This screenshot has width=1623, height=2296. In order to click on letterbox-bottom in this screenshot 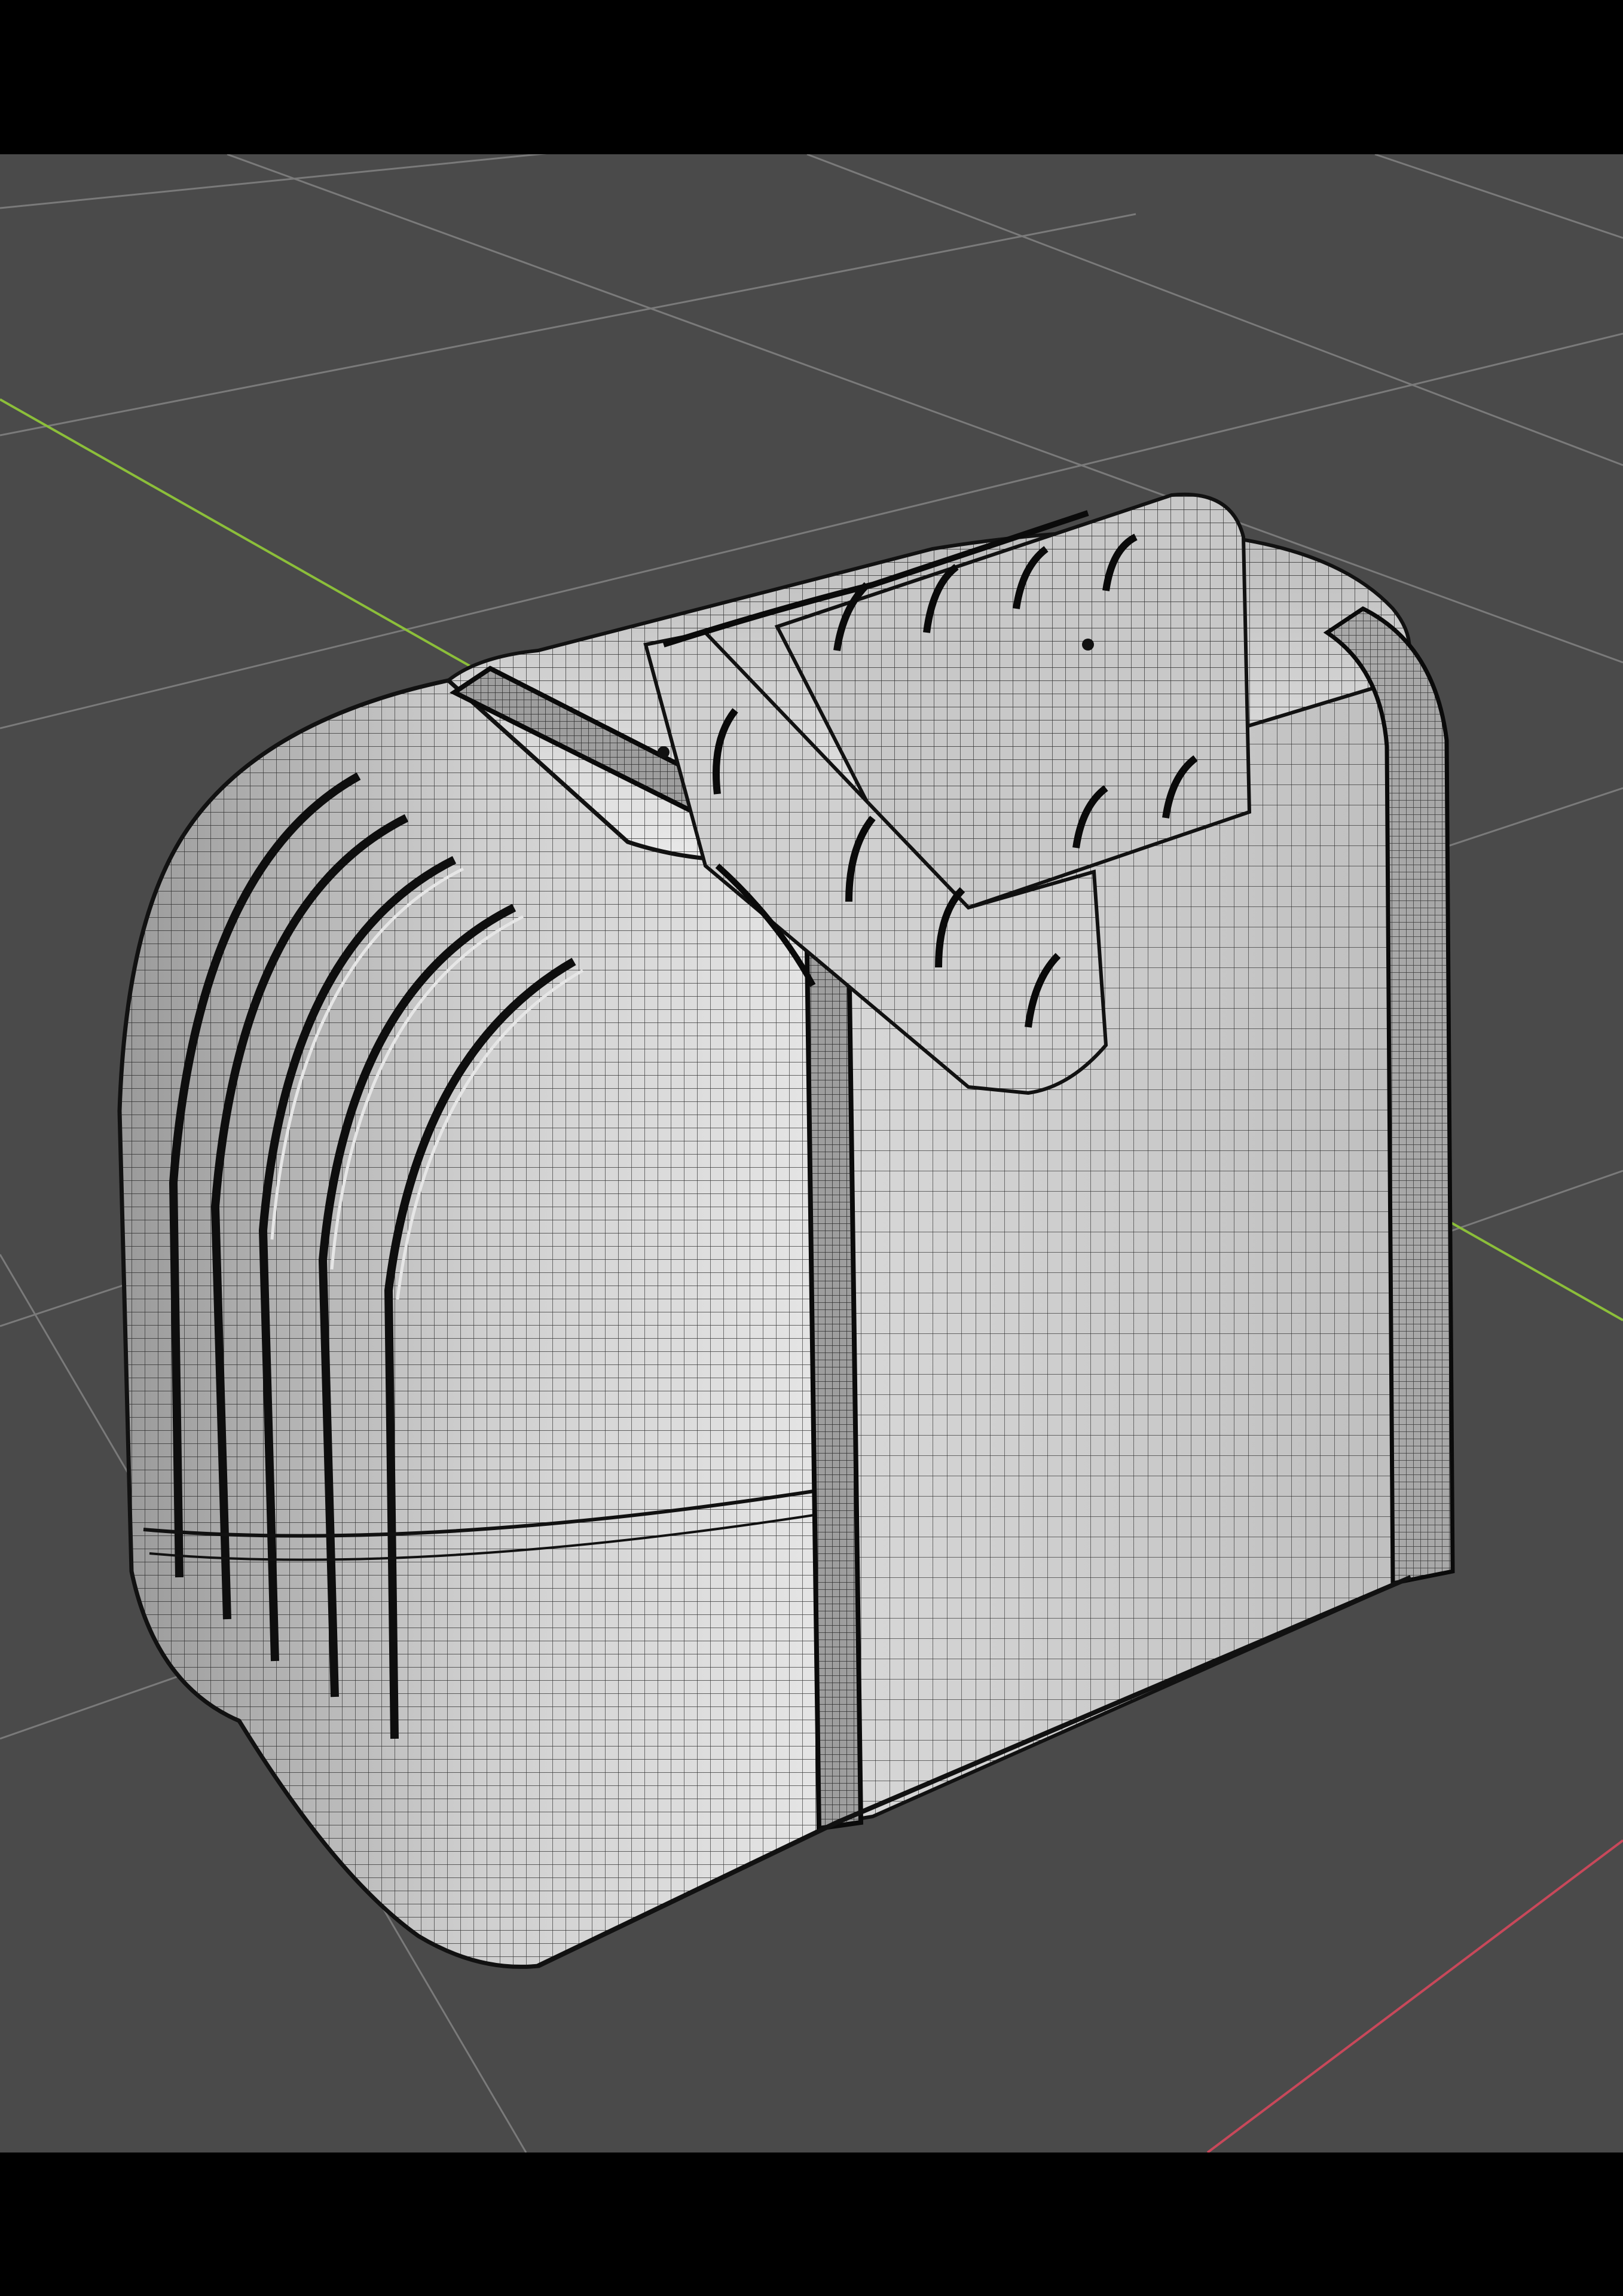, I will do `click(812, 2224)`.